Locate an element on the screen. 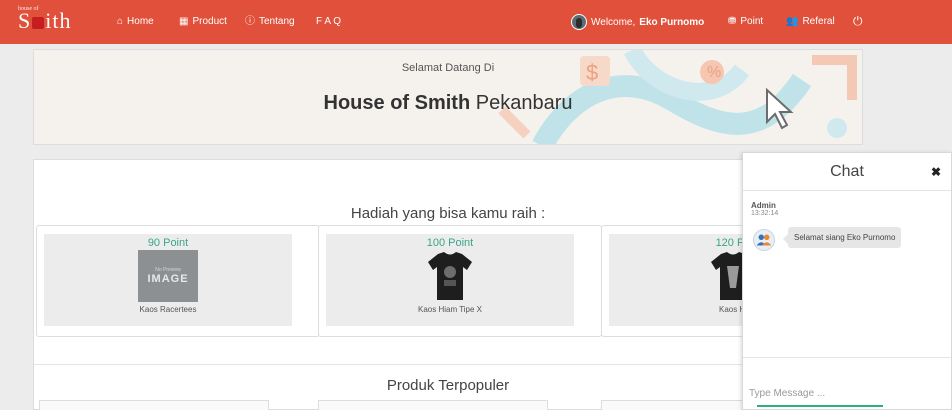 The height and width of the screenshot is (410, 952). reward-points: 100 Point is located at coordinates (450, 243).